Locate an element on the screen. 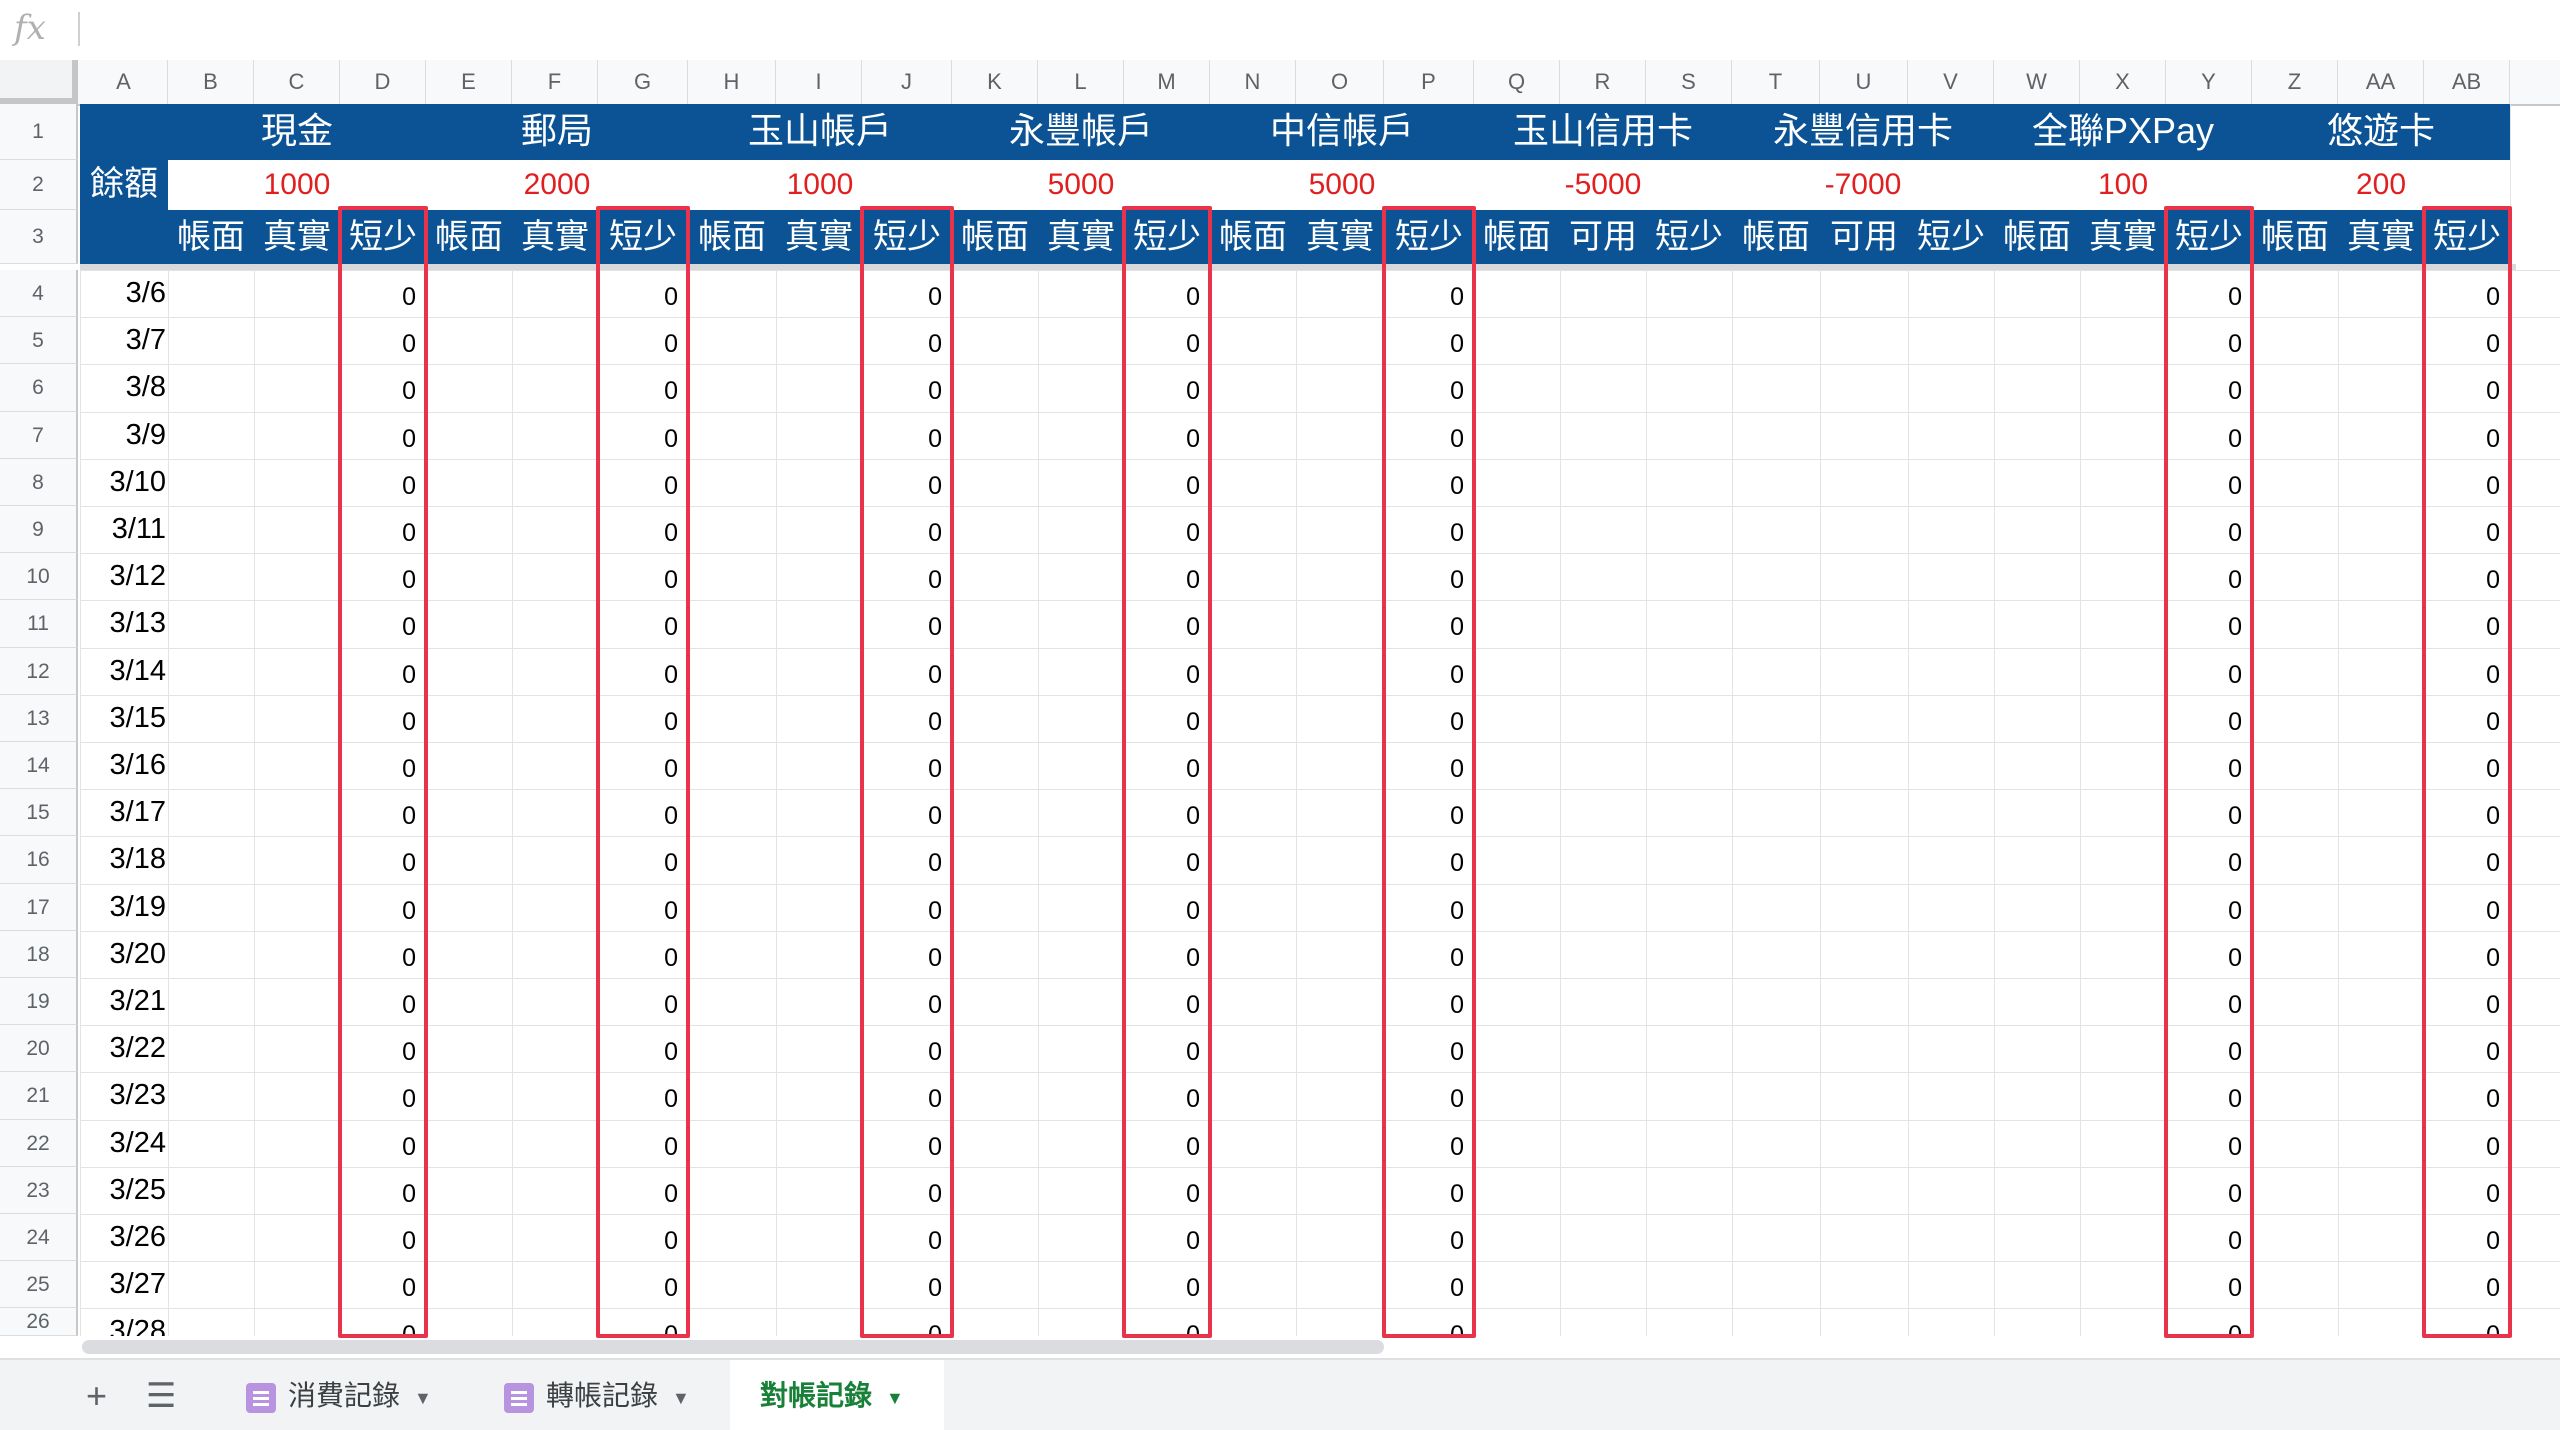  sheet-tab: 消費記錄 ▼ is located at coordinates (334, 1395).